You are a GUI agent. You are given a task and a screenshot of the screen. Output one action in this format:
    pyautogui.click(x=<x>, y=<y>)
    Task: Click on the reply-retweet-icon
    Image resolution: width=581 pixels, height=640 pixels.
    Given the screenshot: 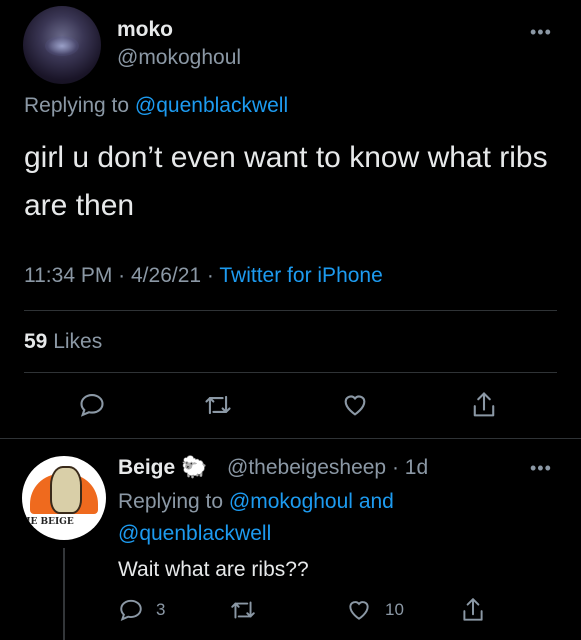 What is the action you would take?
    pyautogui.click(x=243, y=610)
    